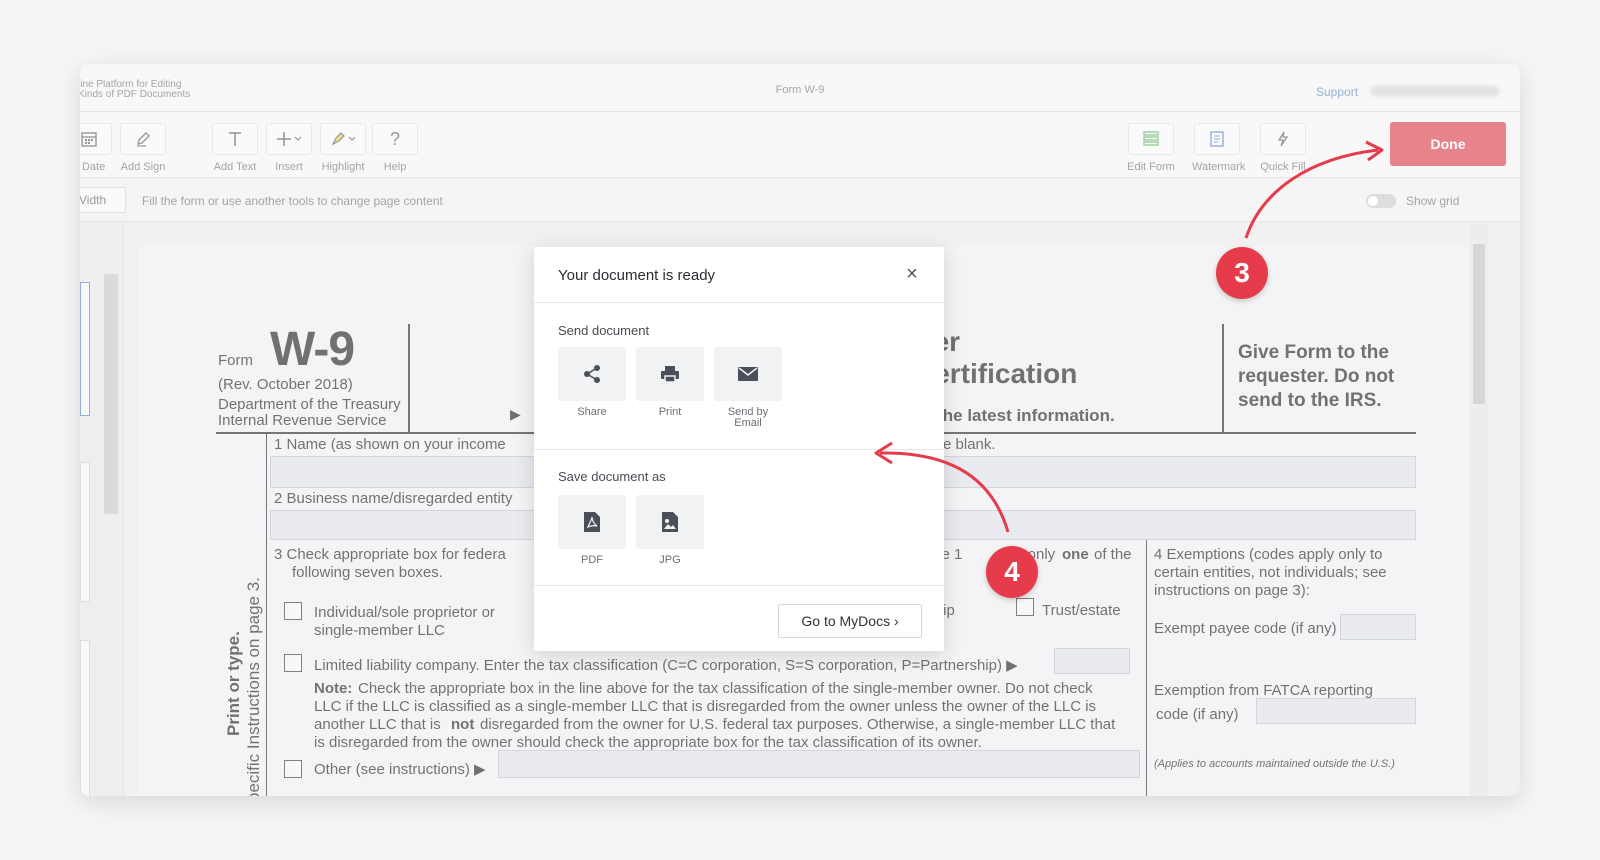 The image size is (1600, 860). Describe the element at coordinates (1311, 193) in the screenshot. I see `arrow-to-done` at that location.